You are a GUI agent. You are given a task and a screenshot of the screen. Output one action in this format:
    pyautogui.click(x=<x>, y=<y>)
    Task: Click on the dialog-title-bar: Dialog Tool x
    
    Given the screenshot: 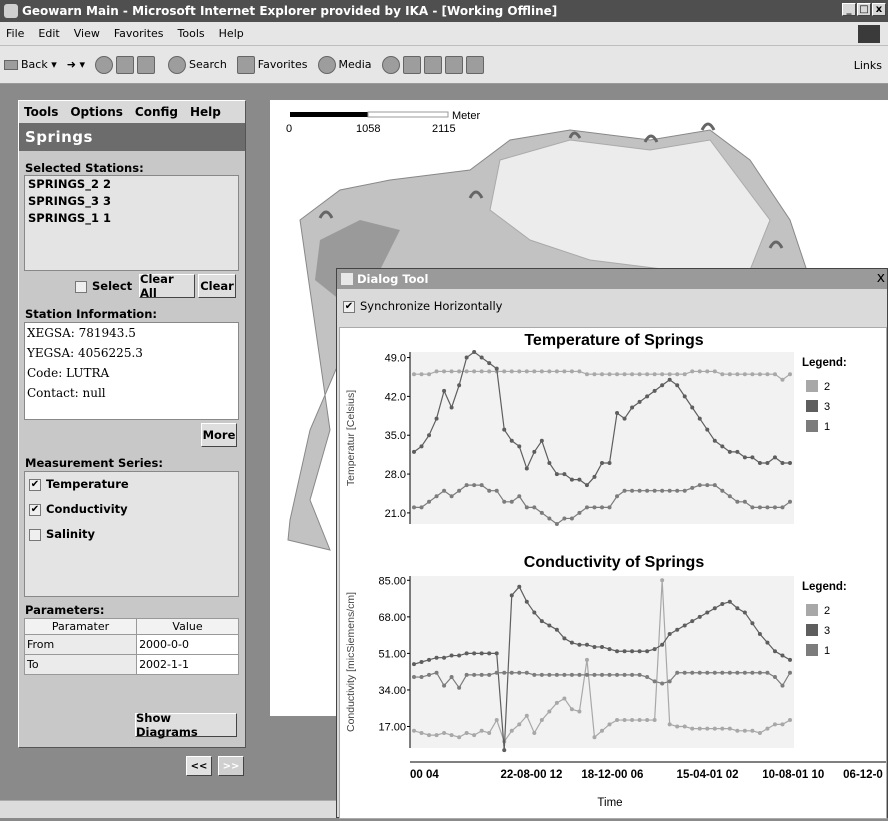 What is the action you would take?
    pyautogui.click(x=612, y=279)
    